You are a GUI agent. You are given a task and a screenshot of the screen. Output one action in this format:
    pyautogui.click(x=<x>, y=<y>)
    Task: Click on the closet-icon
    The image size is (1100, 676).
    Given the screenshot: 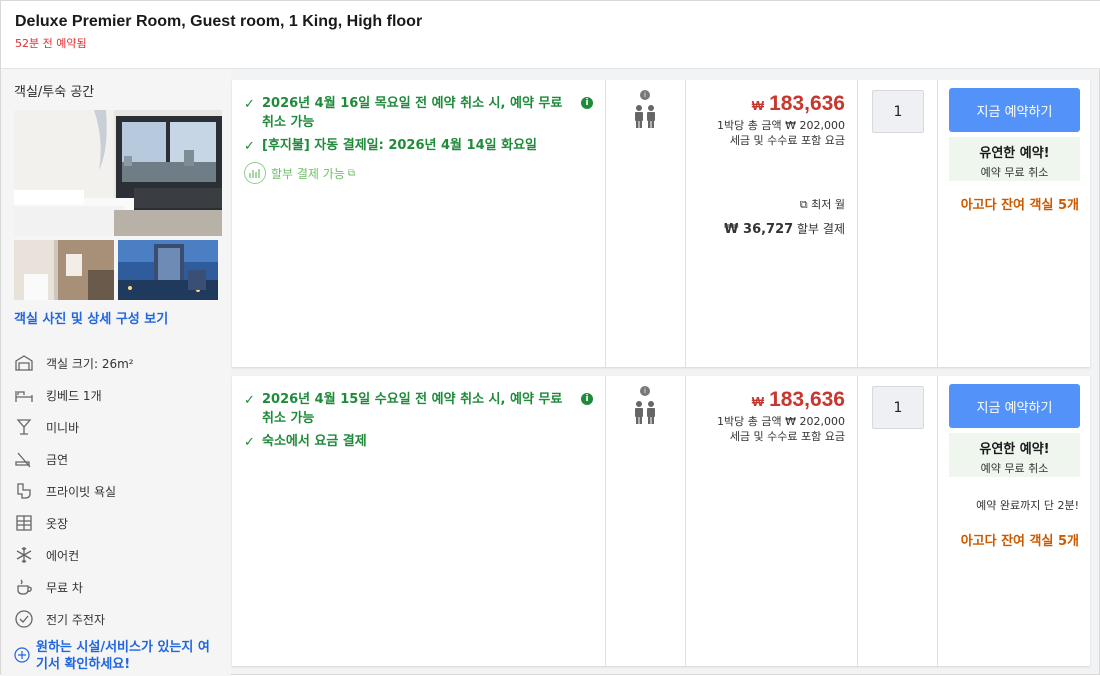 What is the action you would take?
    pyautogui.click(x=24, y=523)
    